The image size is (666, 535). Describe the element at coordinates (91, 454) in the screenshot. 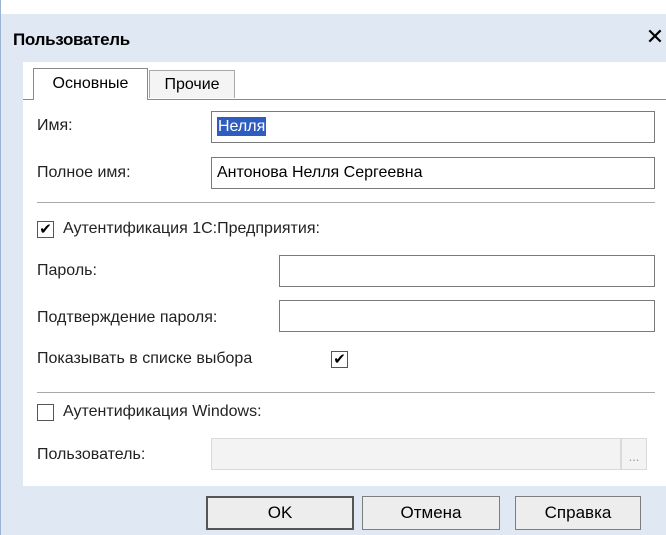

I see `windows-user-label: Пользователь:` at that location.